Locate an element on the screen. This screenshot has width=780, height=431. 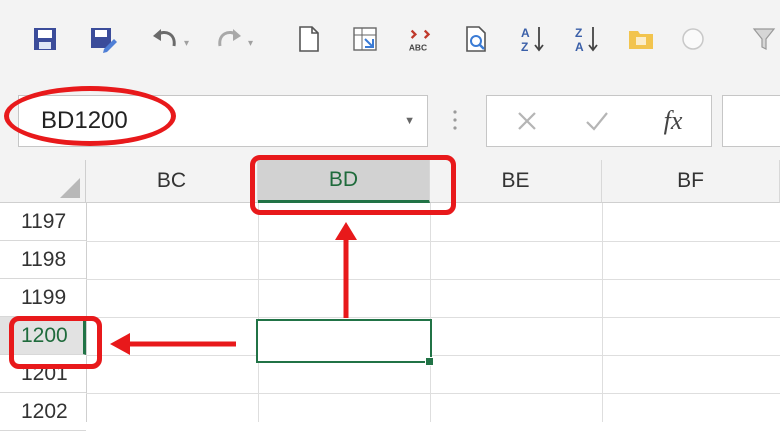
sort-ascending-icon: AZ is located at coordinates (533, 39).